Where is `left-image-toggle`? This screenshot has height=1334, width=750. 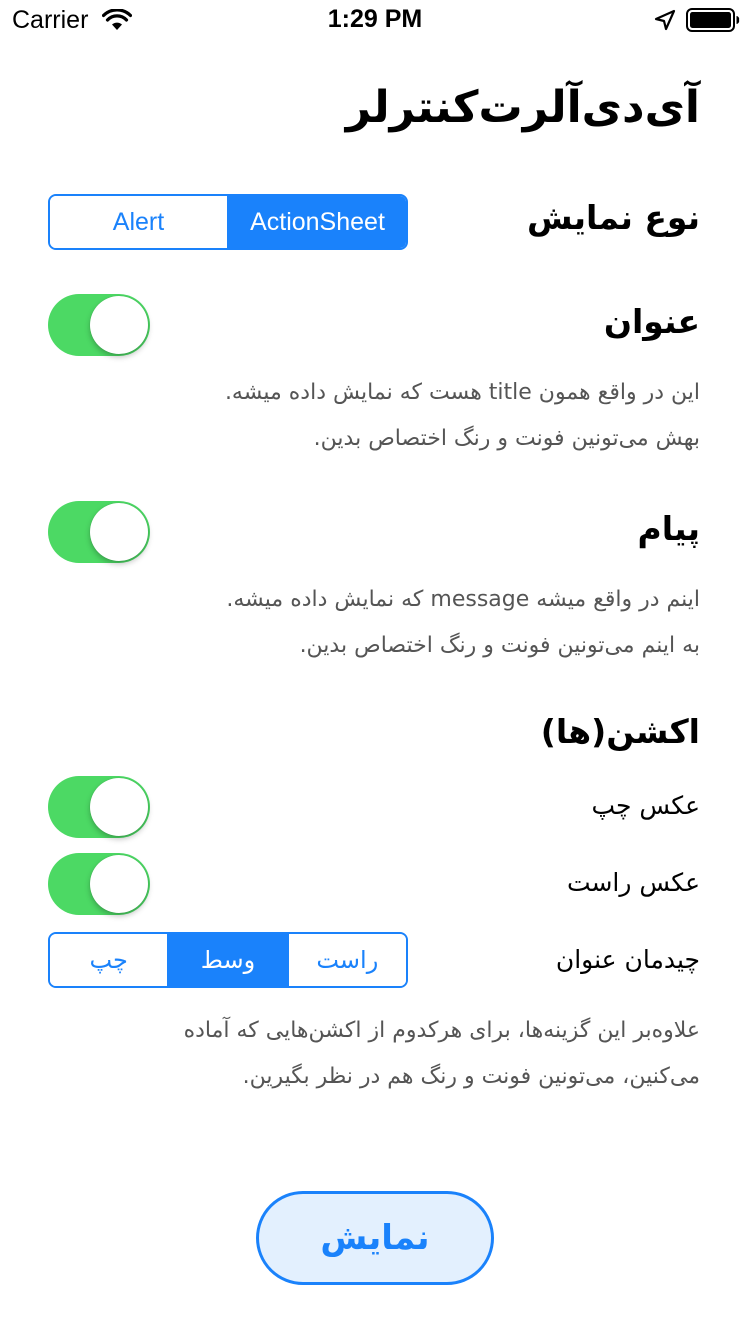
left-image-toggle is located at coordinates (99, 807).